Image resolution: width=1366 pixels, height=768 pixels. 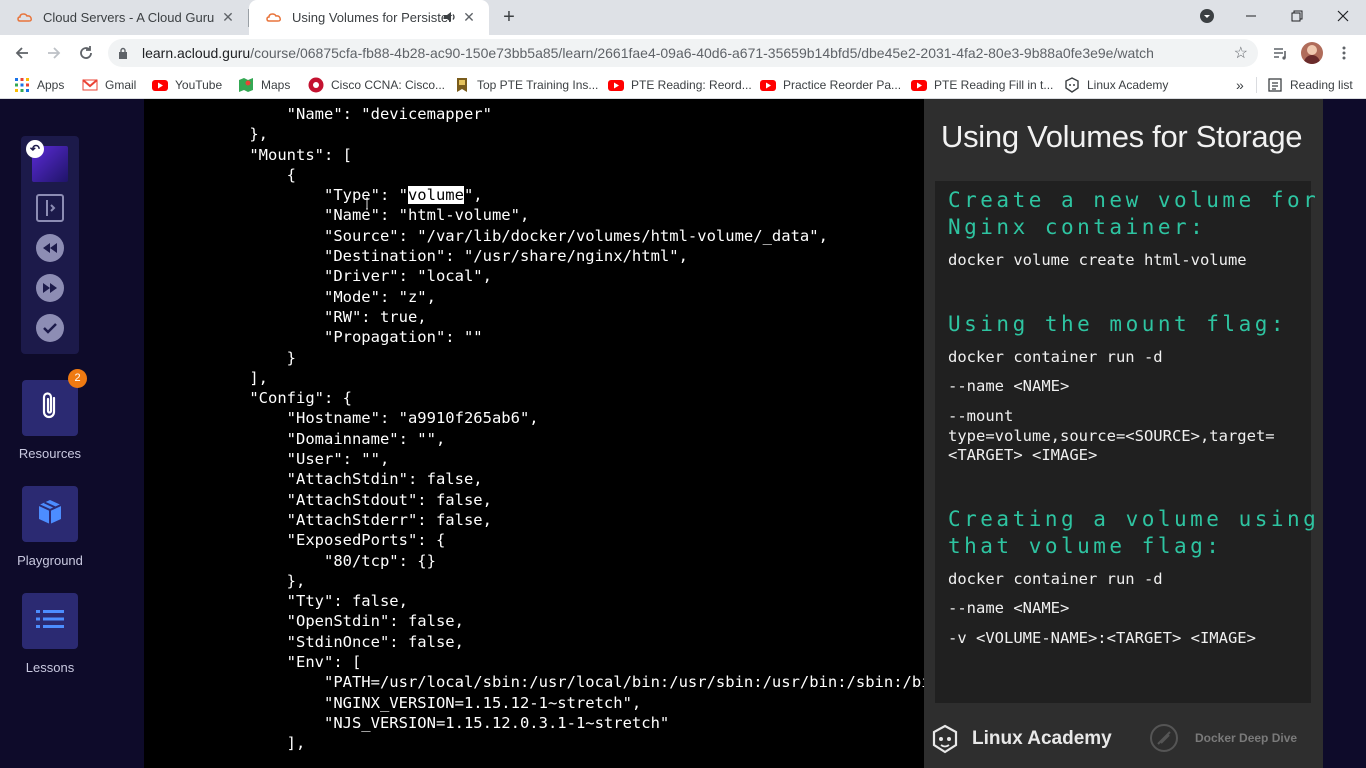 I want to click on forward-arrow-icon, so click(x=54, y=53).